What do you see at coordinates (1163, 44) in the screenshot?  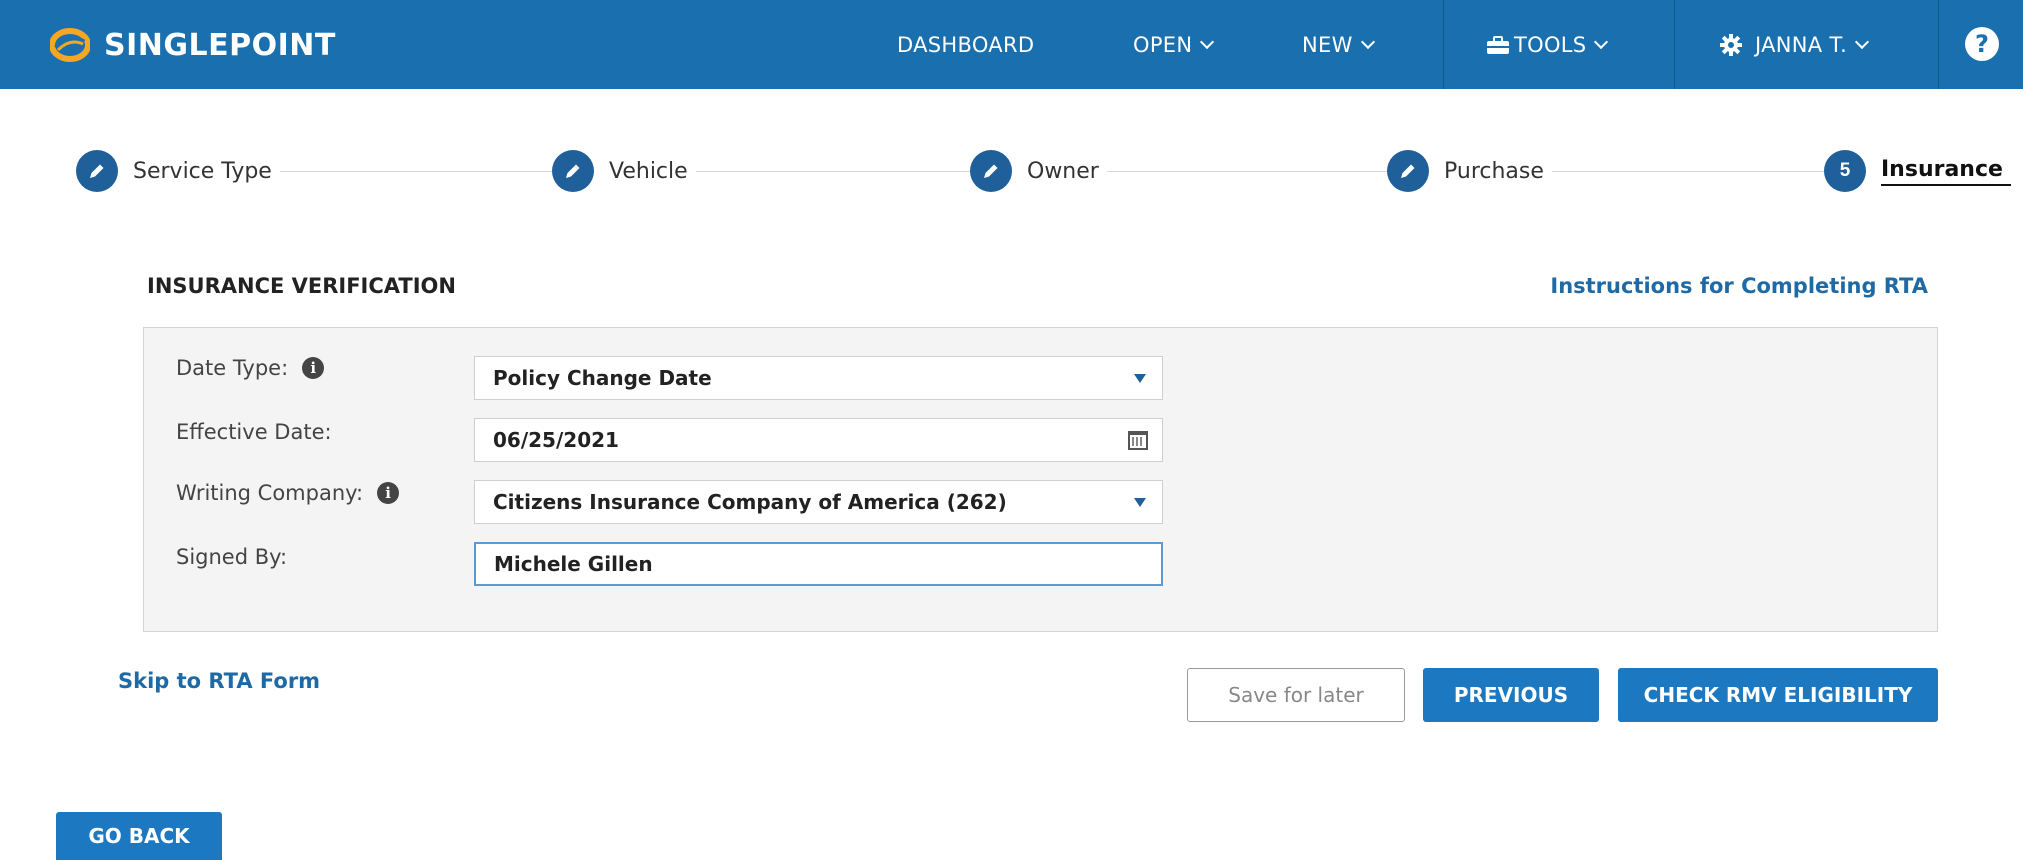 I see `nav-open-label: OPEN` at bounding box center [1163, 44].